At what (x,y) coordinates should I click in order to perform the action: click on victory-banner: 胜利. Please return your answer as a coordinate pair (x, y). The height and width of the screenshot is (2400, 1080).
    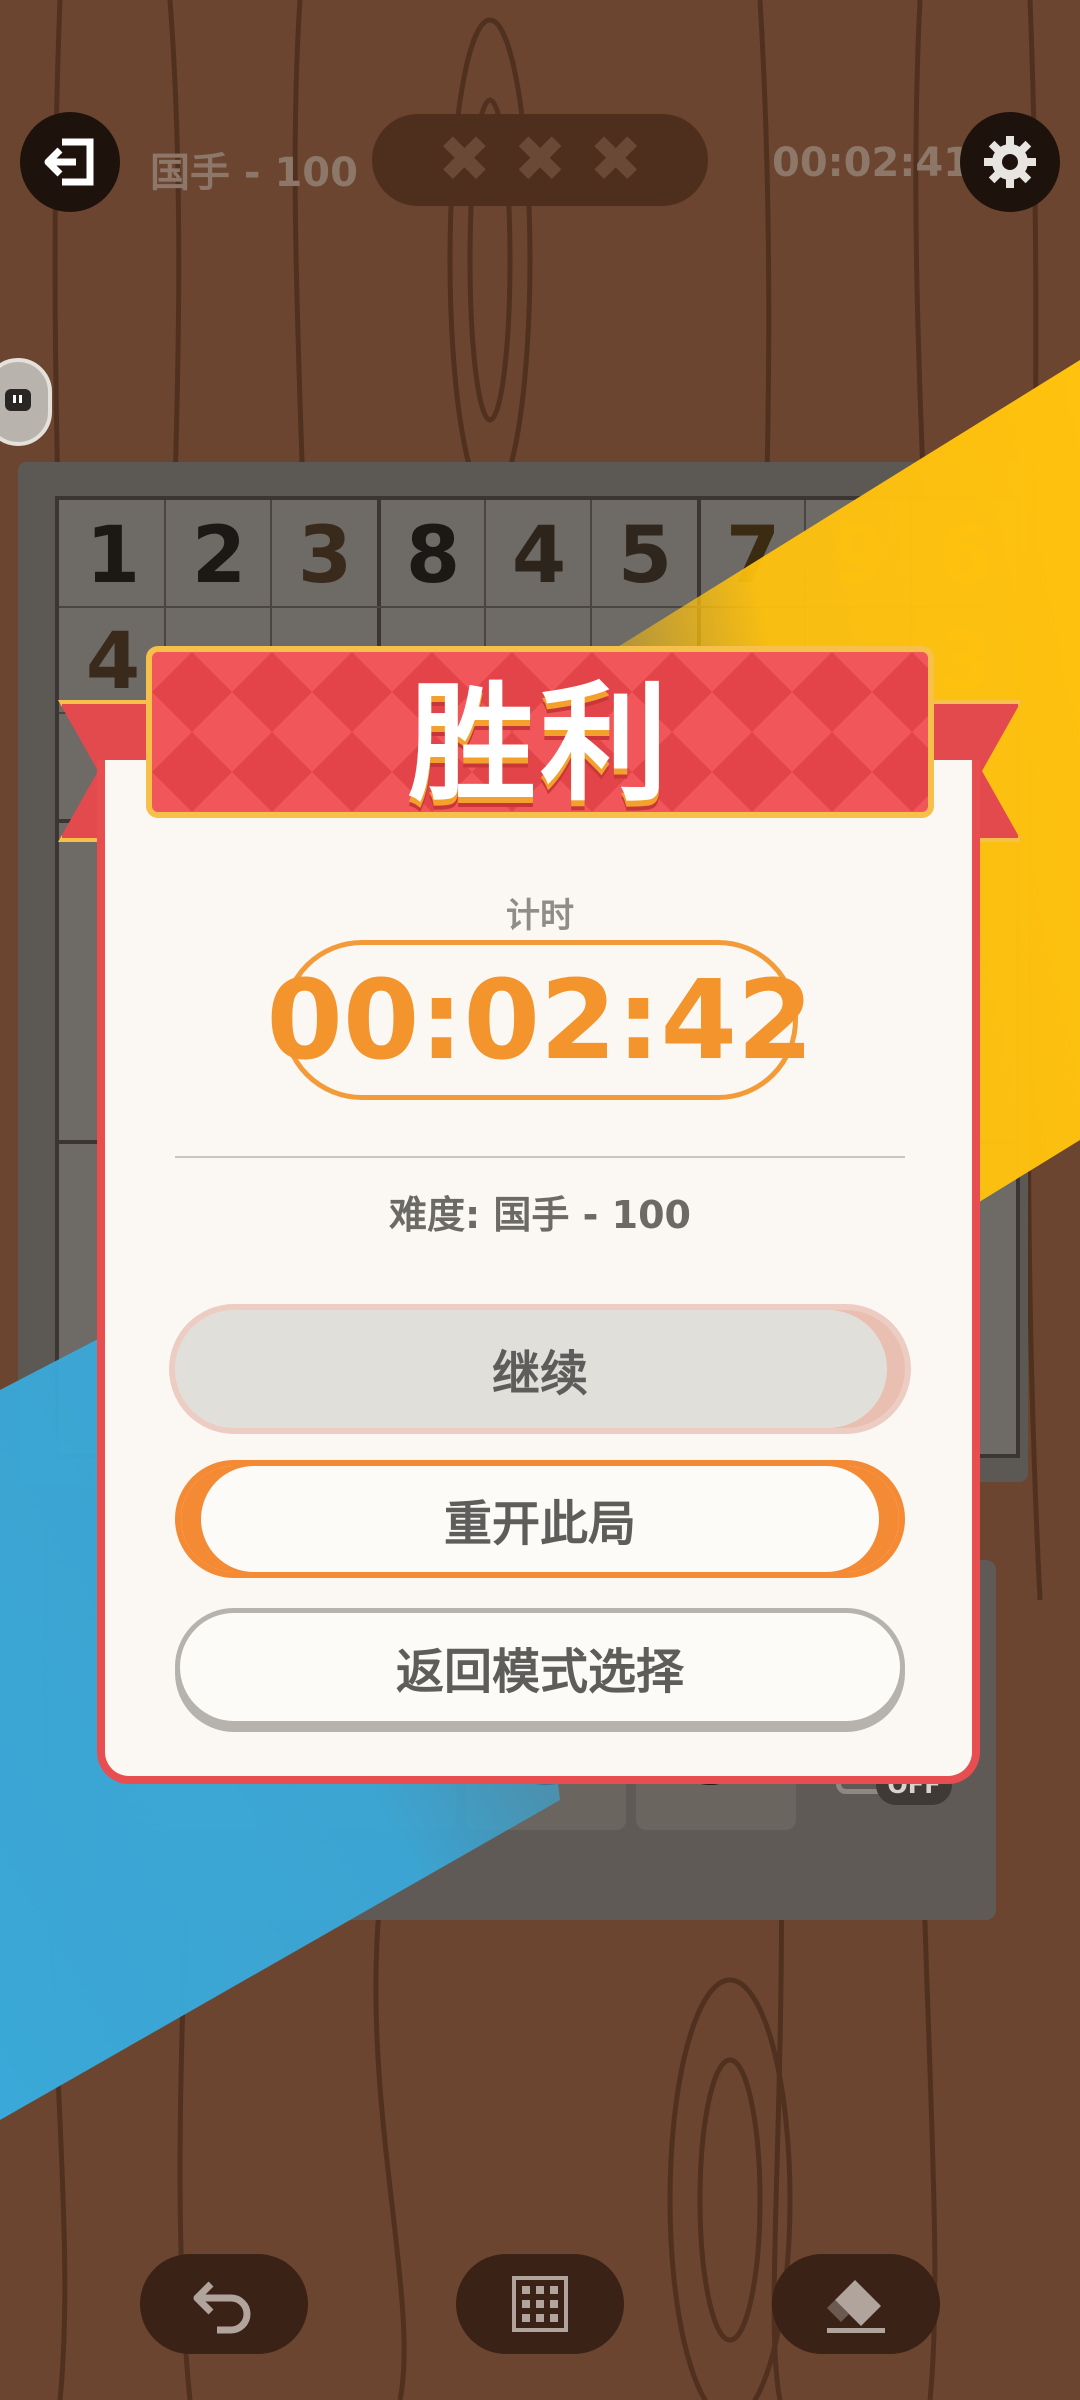
    Looking at the image, I should click on (540, 732).